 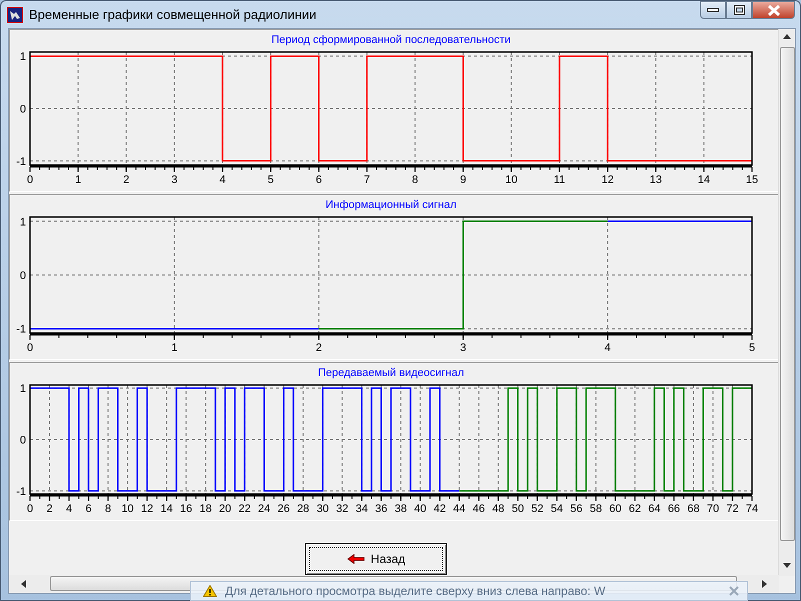 What do you see at coordinates (391, 40) in the screenshot?
I see `chart-title: Период сформированной последовательности` at bounding box center [391, 40].